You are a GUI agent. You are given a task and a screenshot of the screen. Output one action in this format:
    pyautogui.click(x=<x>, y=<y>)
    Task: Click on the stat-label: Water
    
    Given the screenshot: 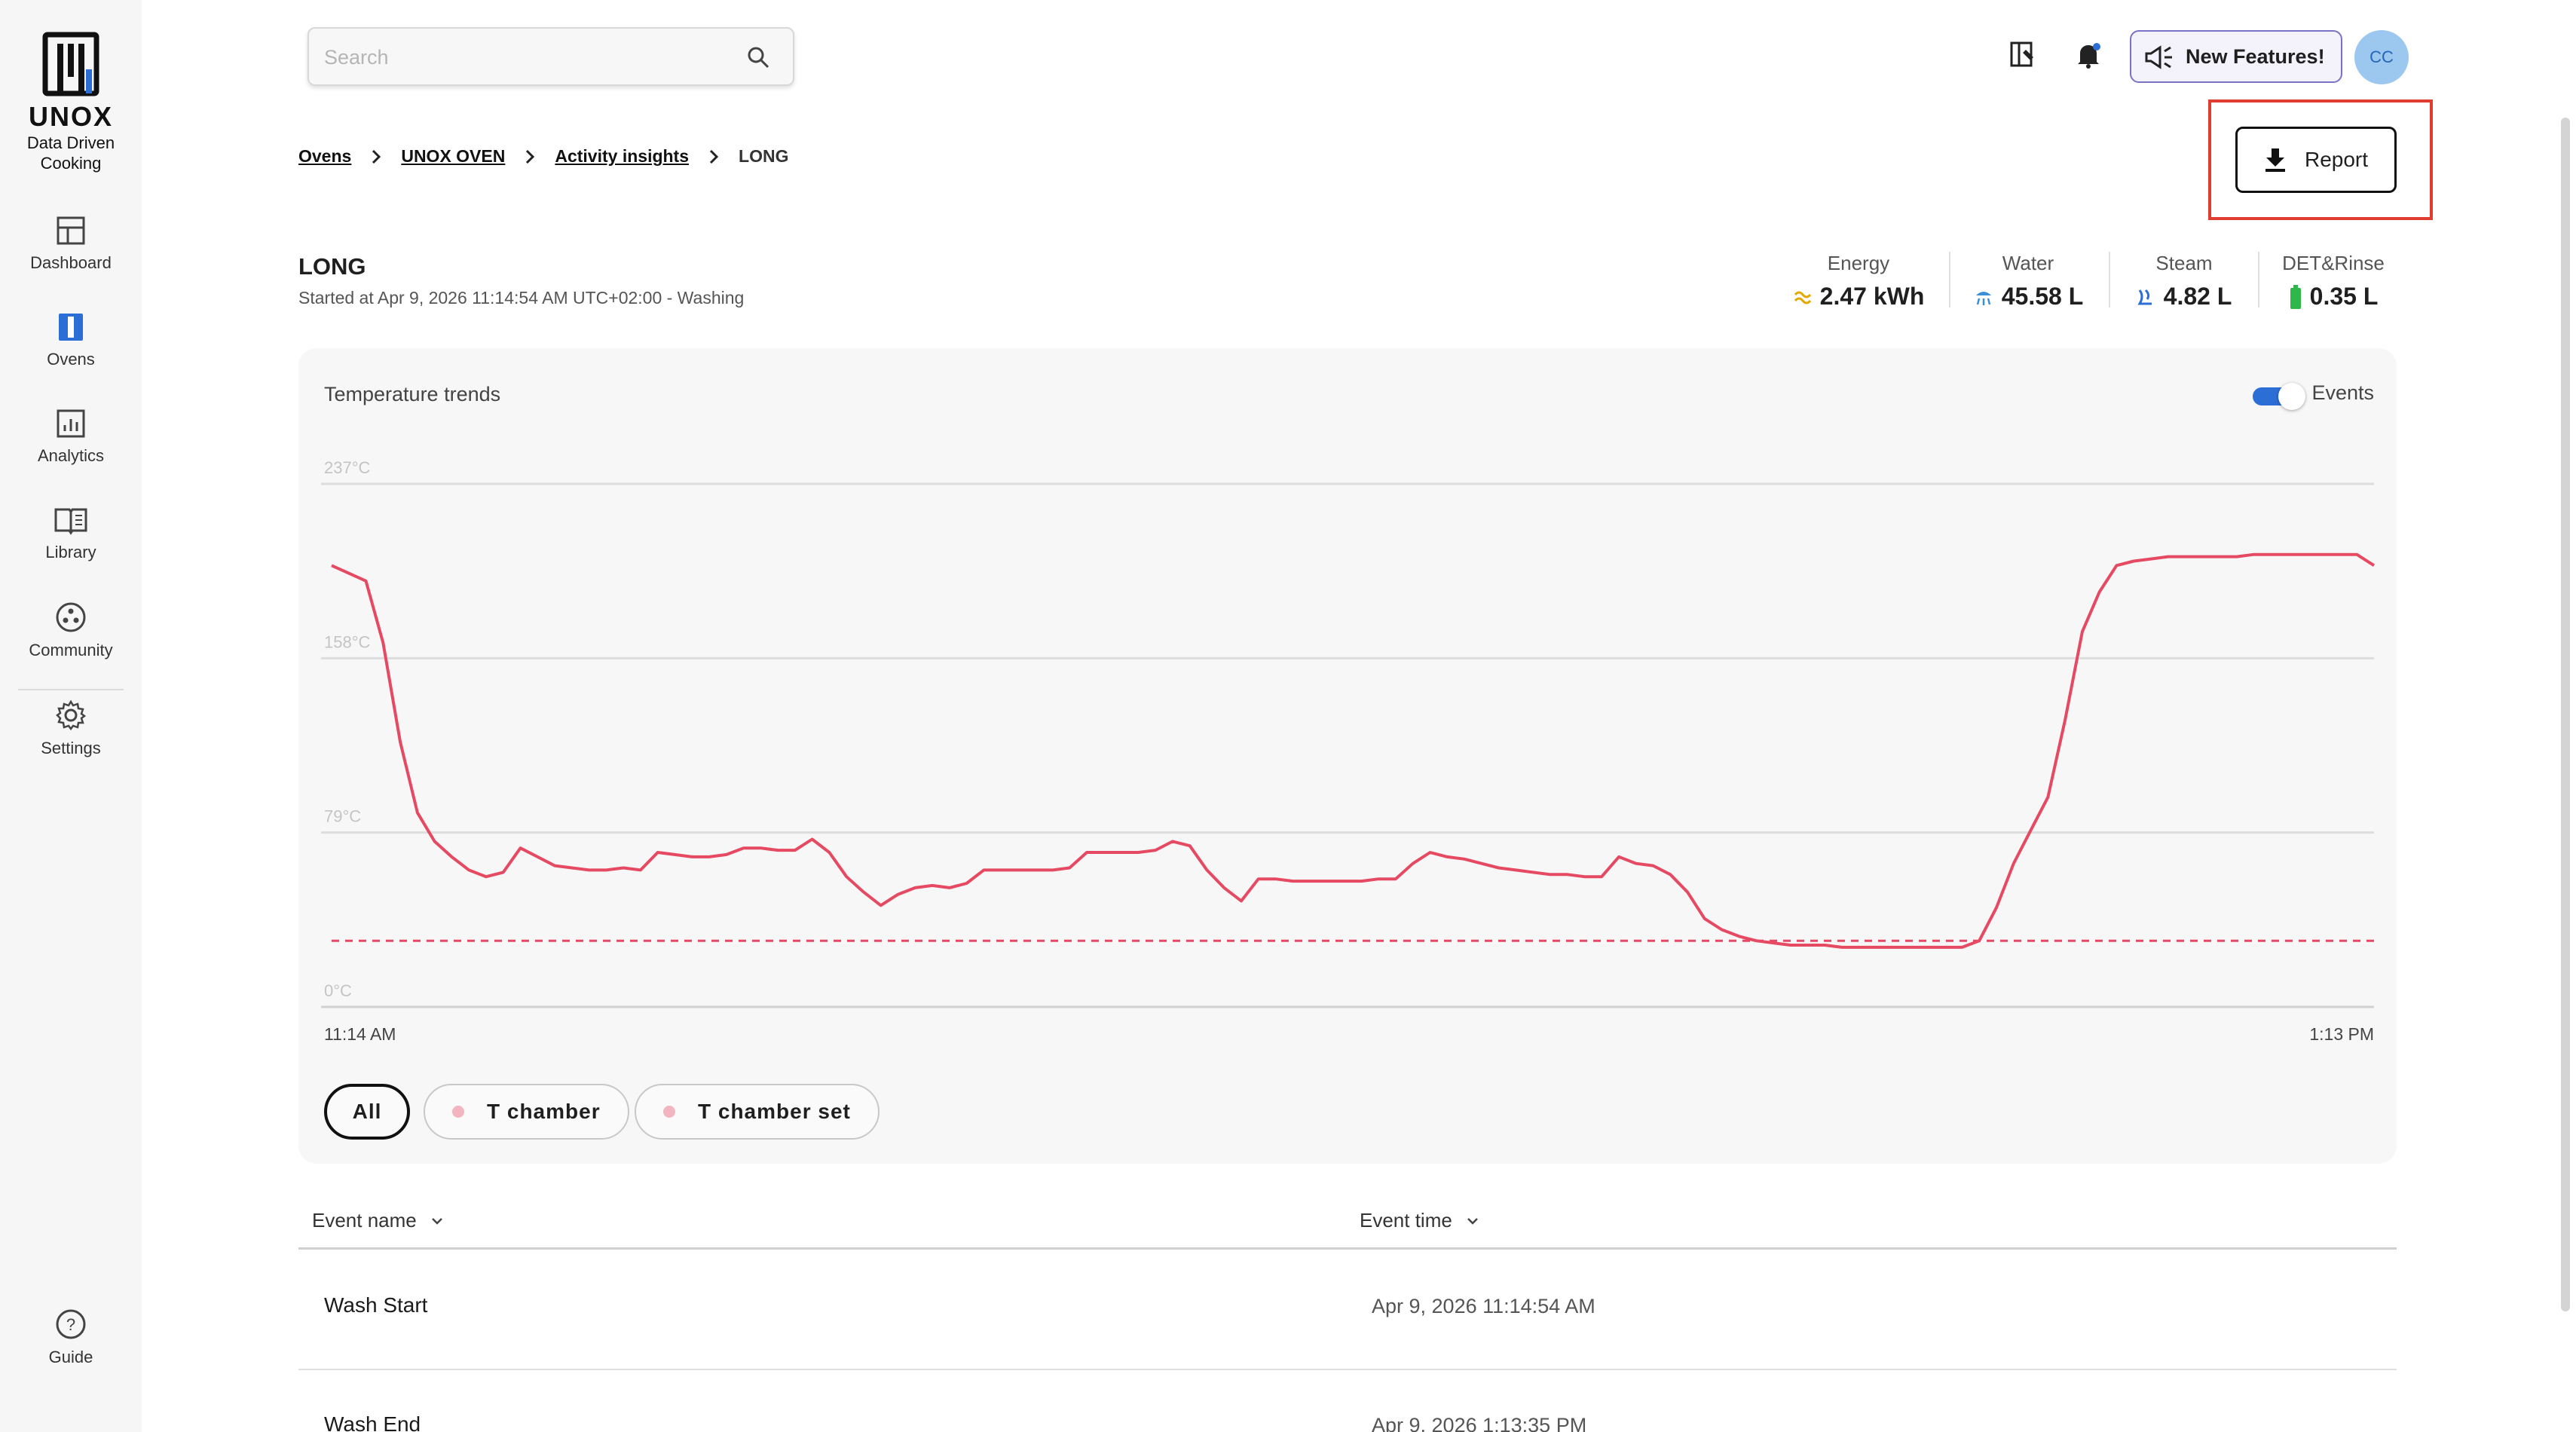 What is the action you would take?
    pyautogui.click(x=2028, y=263)
    